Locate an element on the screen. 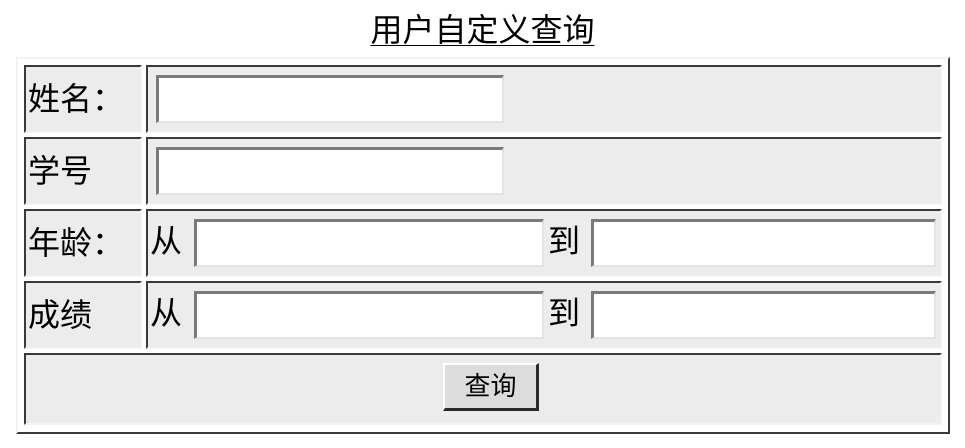 This screenshot has height=448, width=965. query-button: 查询 is located at coordinates (491, 387).